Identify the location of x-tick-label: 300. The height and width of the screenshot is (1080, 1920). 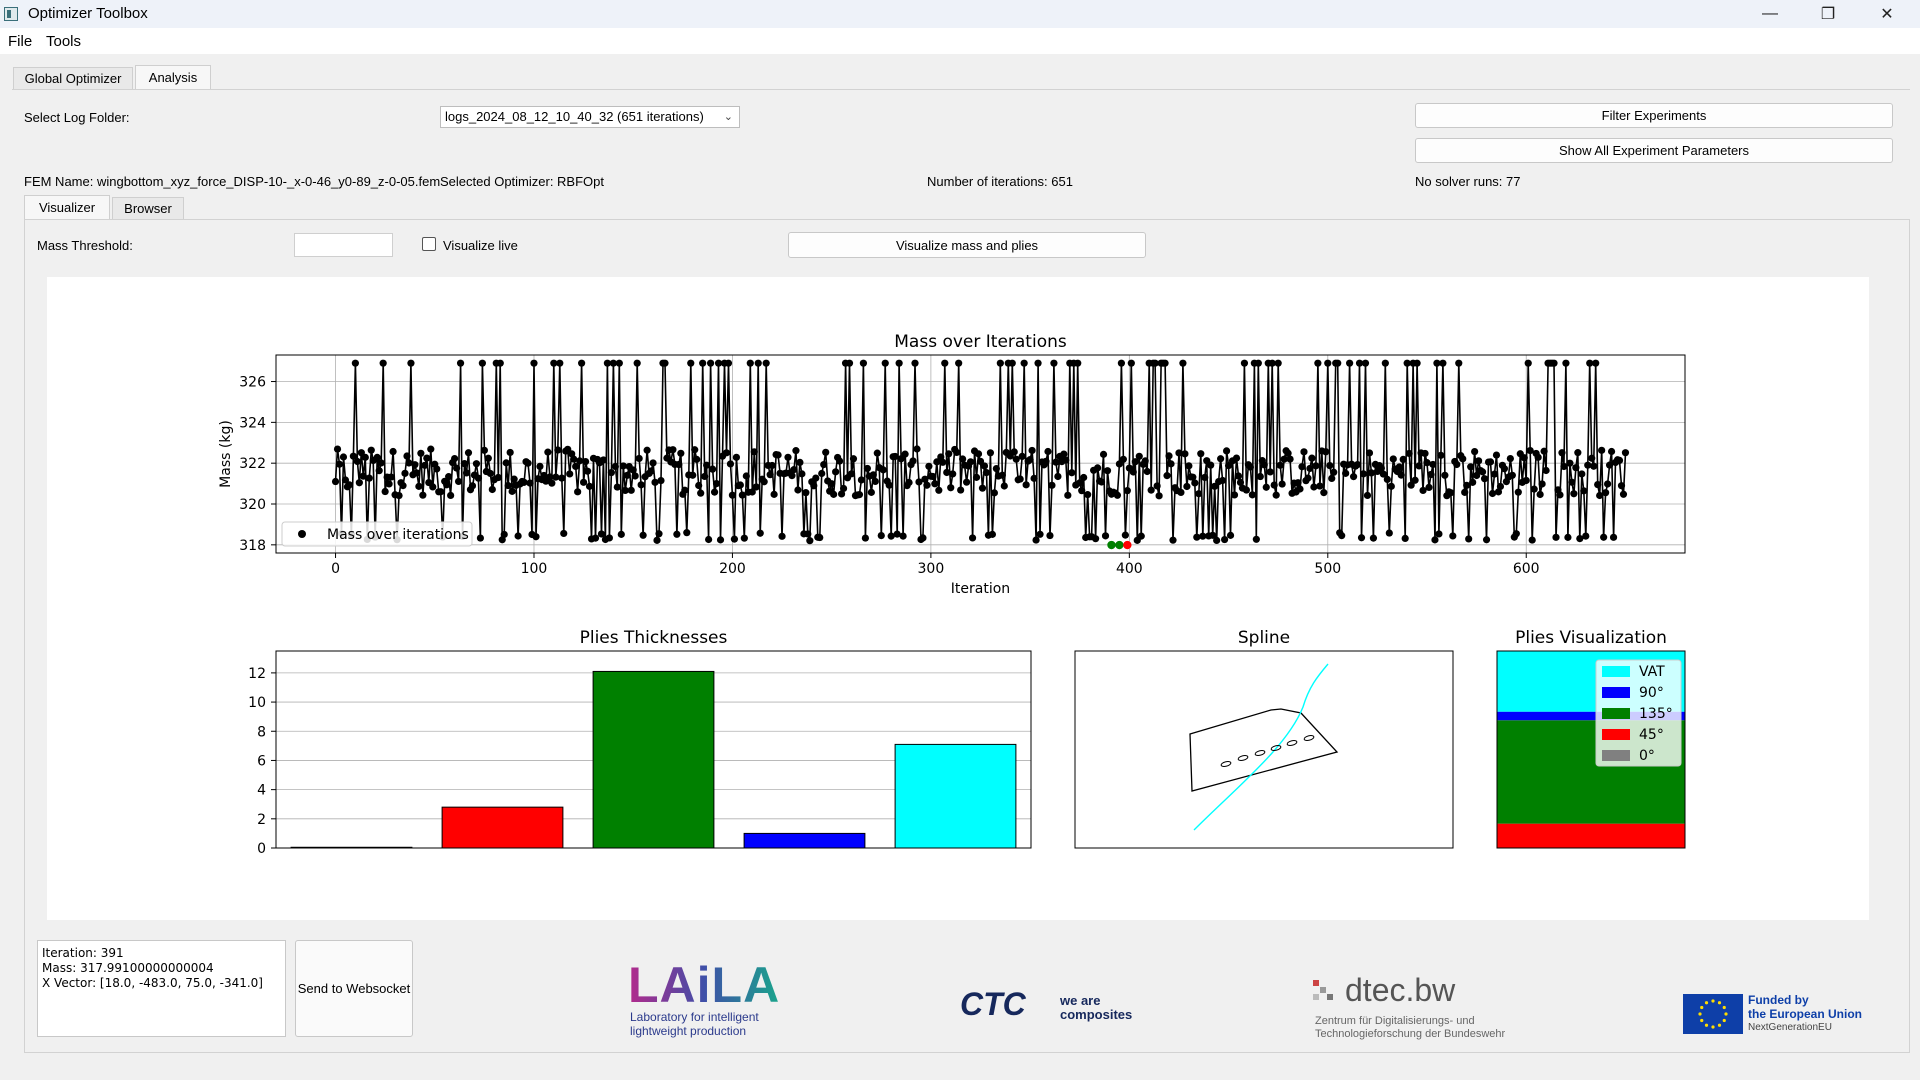
(931, 569).